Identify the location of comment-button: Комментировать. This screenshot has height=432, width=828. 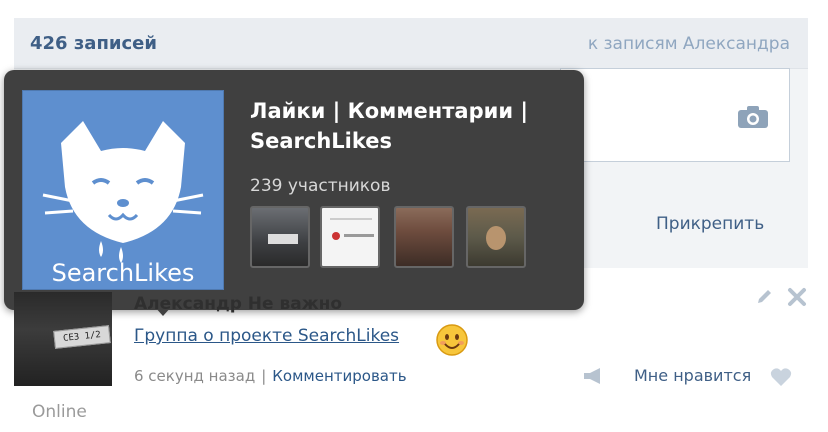
(339, 376).